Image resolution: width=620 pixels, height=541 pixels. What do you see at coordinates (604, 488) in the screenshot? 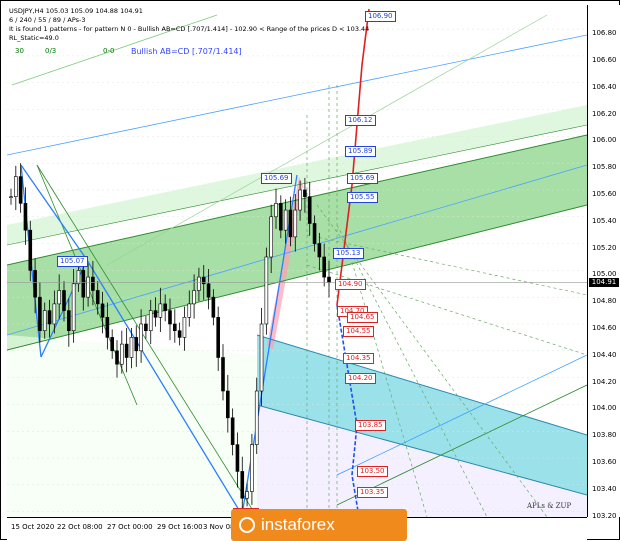
I see `y-tick-label: 103.40` at bounding box center [604, 488].